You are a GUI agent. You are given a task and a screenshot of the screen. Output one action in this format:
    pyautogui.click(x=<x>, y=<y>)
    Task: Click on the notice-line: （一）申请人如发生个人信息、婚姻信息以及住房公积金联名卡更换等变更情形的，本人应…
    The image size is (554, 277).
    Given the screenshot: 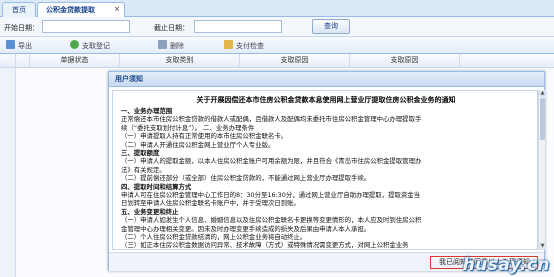 What is the action you would take?
    pyautogui.click(x=271, y=220)
    